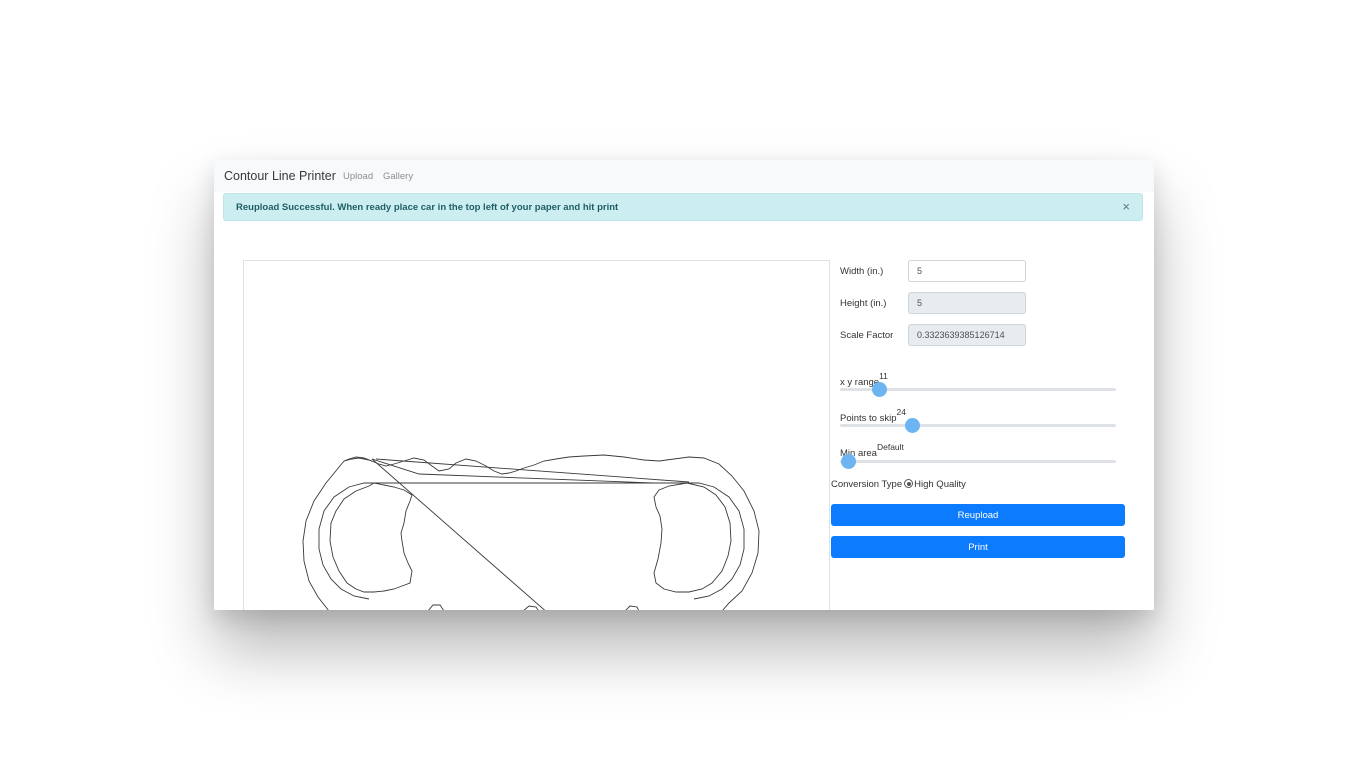  What do you see at coordinates (398, 176) in the screenshot?
I see `nav-link-gallery: Gallery` at bounding box center [398, 176].